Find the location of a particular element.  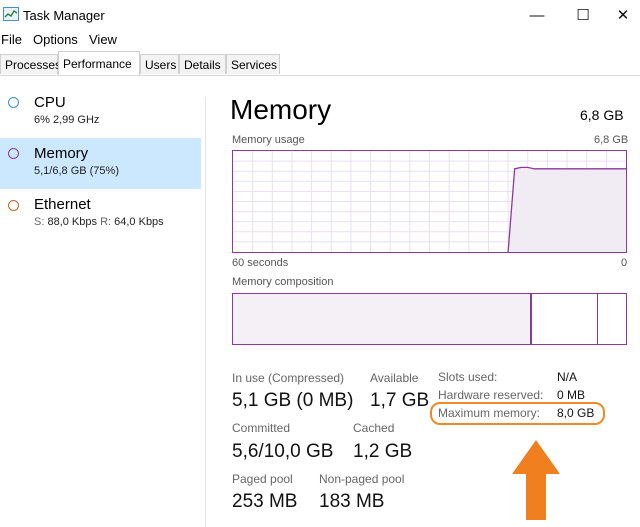

highlight-oval is located at coordinates (517, 413).